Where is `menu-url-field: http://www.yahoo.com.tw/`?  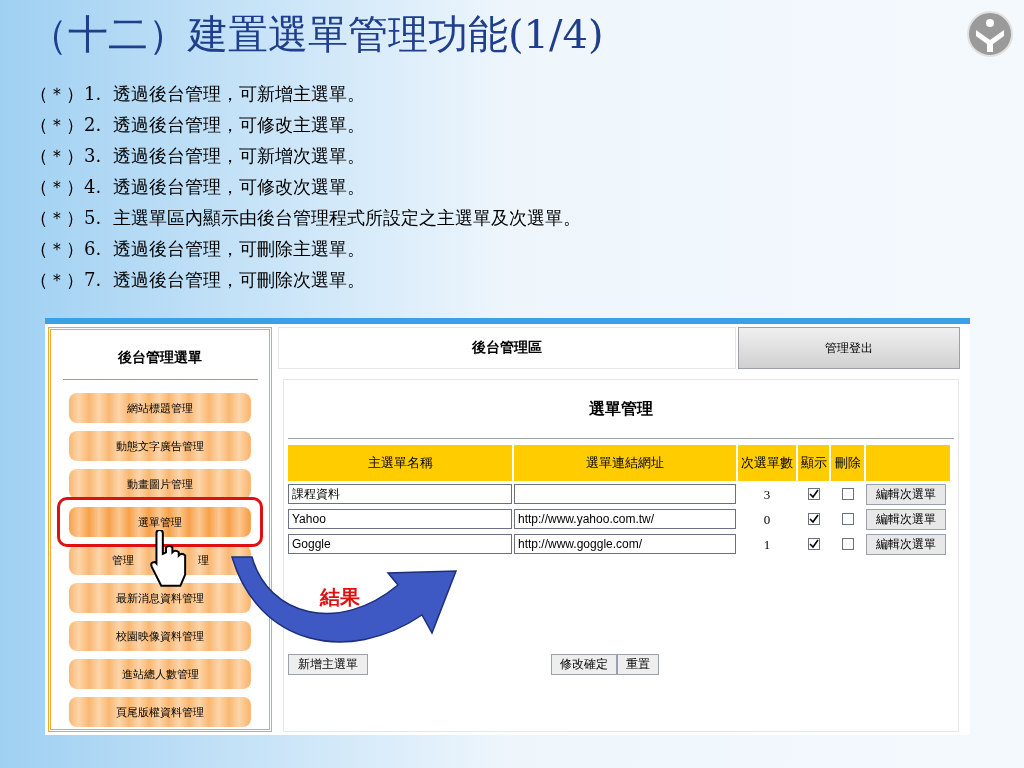 menu-url-field: http://www.yahoo.com.tw/ is located at coordinates (625, 519).